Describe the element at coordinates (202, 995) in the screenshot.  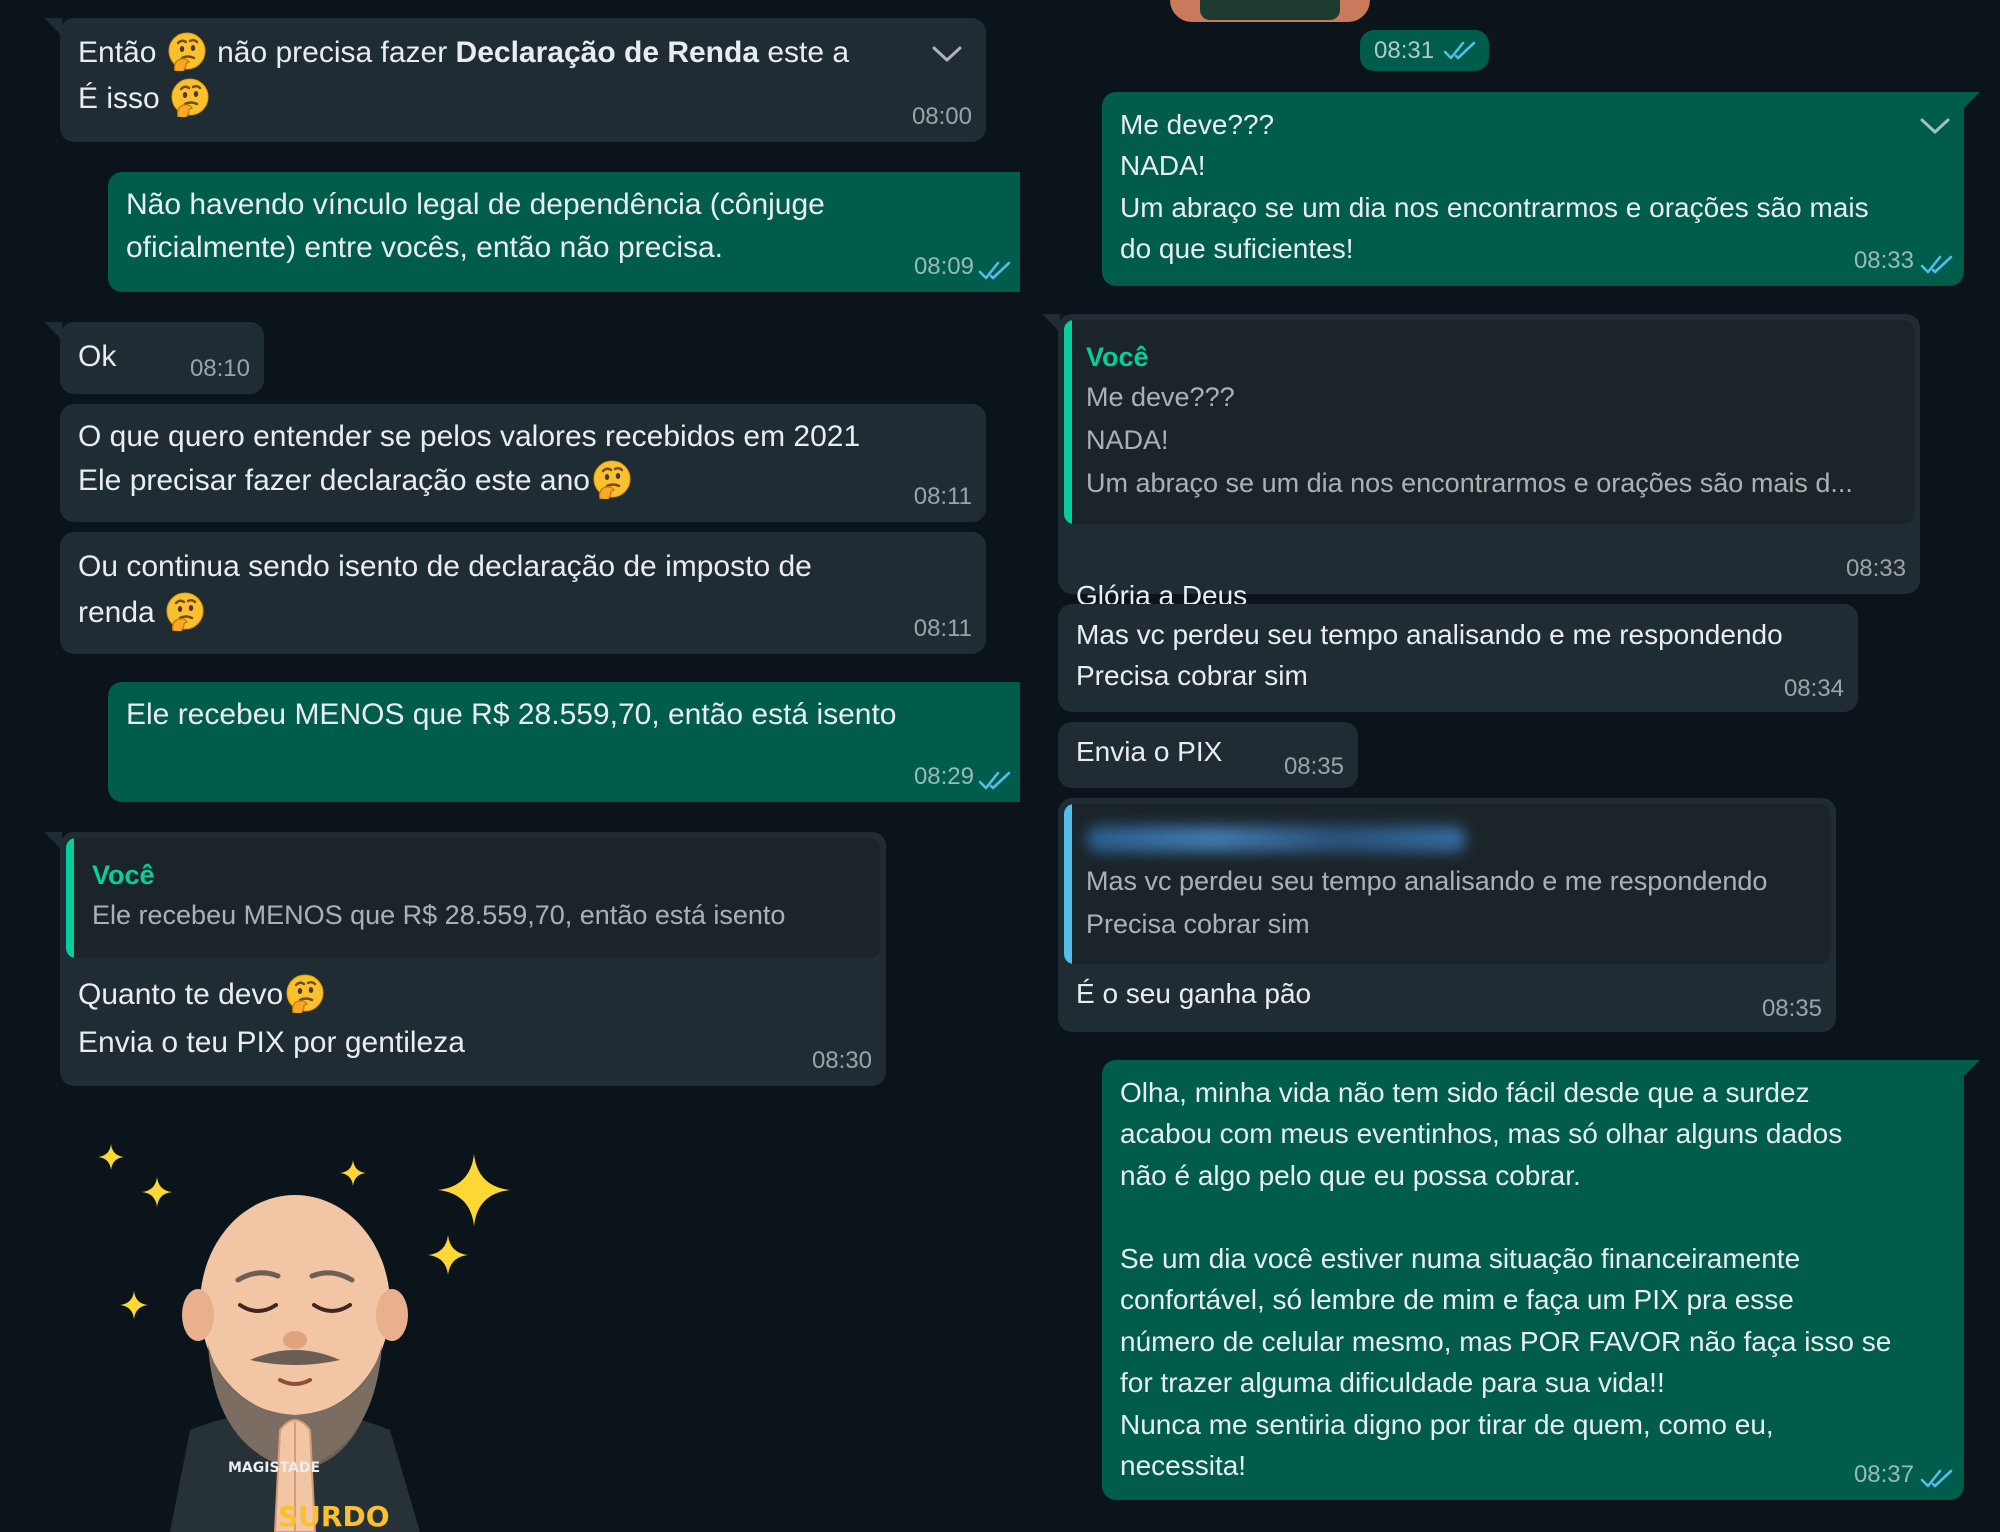
I see `message-text-line1: Quanto te devo` at that location.